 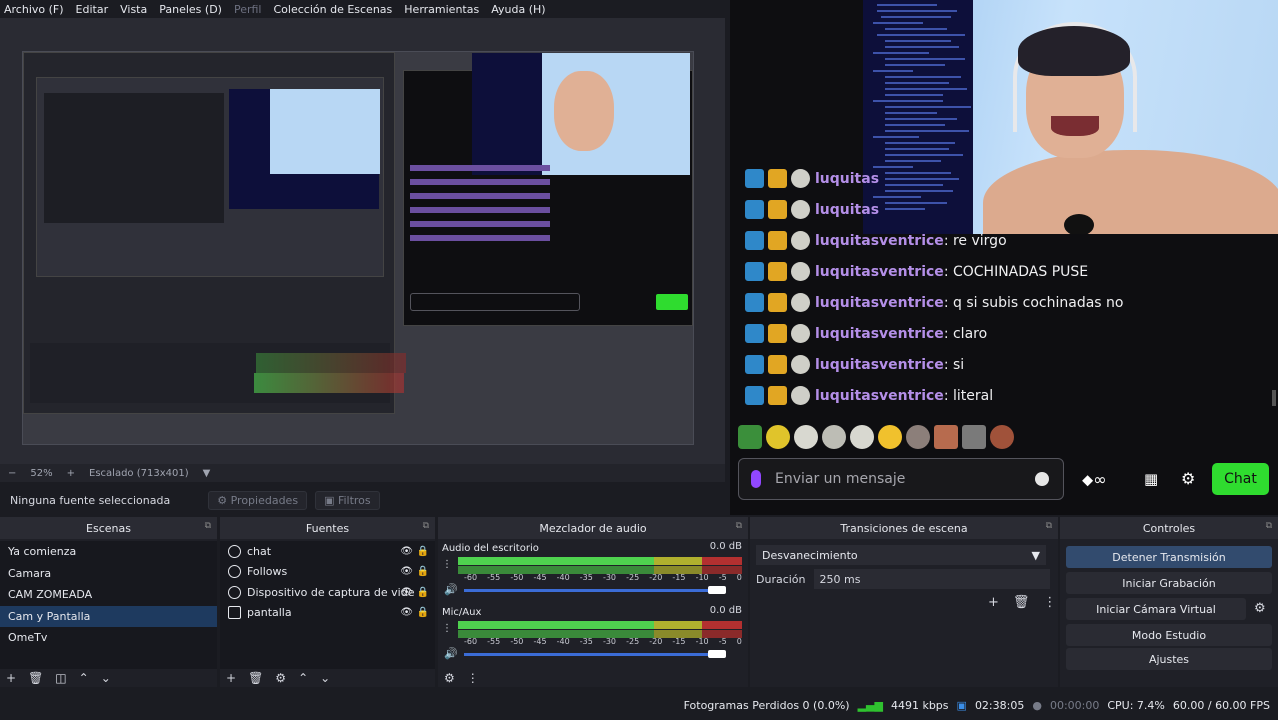 I want to click on transition-select: Desvanecimiento ▼, so click(x=901, y=555).